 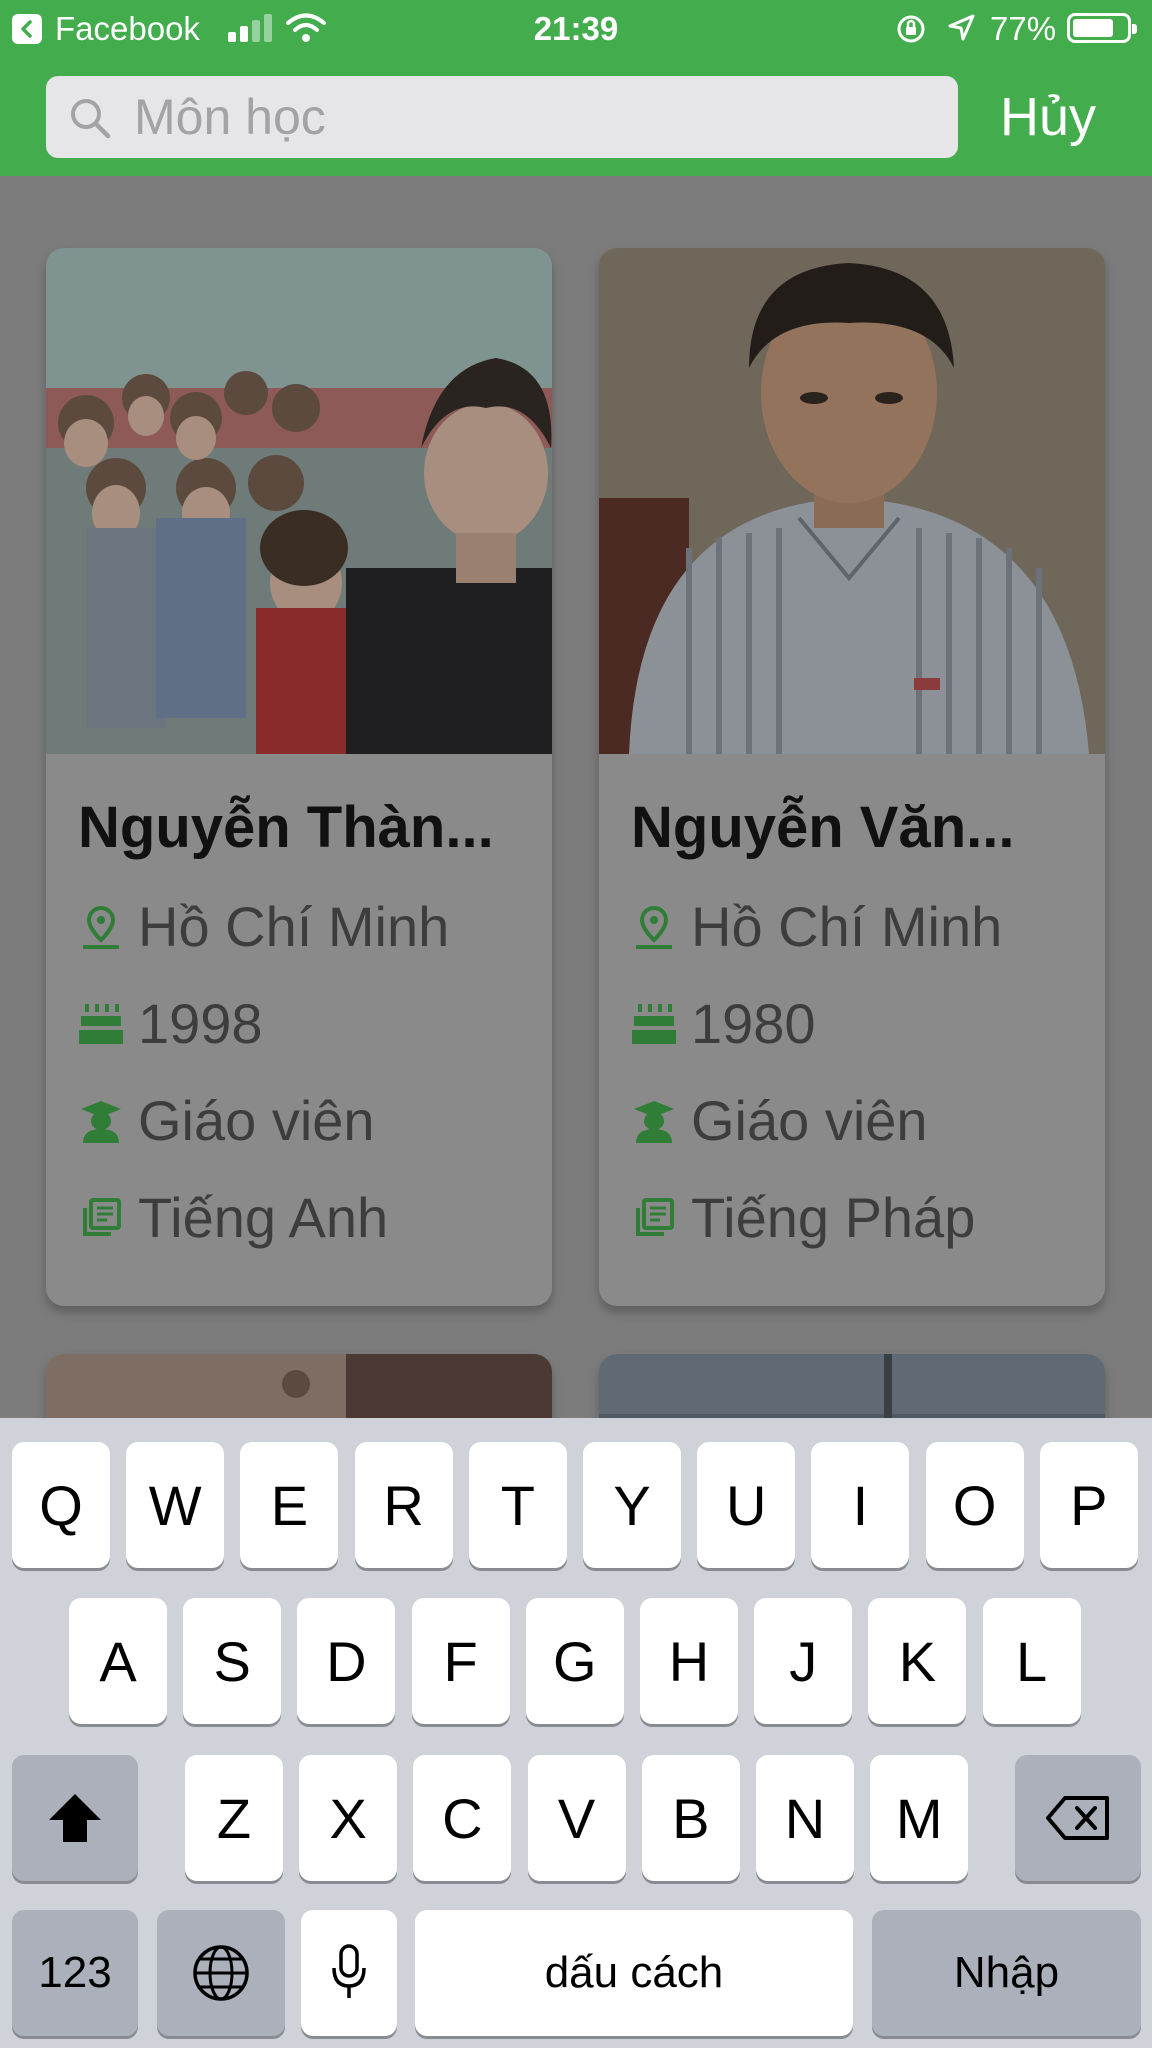 I want to click on key-z: Z, so click(x=234, y=1818).